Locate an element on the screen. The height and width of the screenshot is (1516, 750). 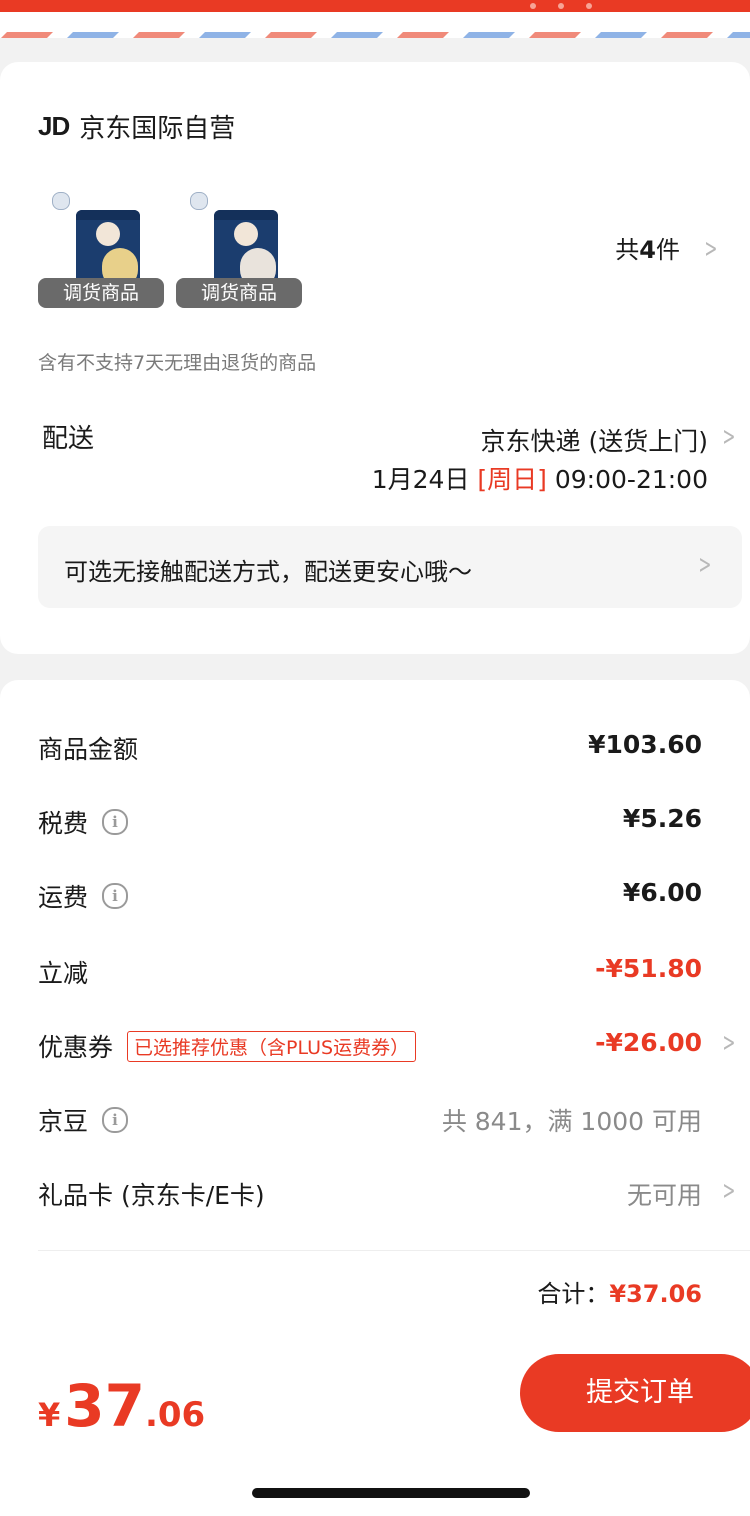
total-summary: 合计：¥37.06 is located at coordinates (619, 1294).